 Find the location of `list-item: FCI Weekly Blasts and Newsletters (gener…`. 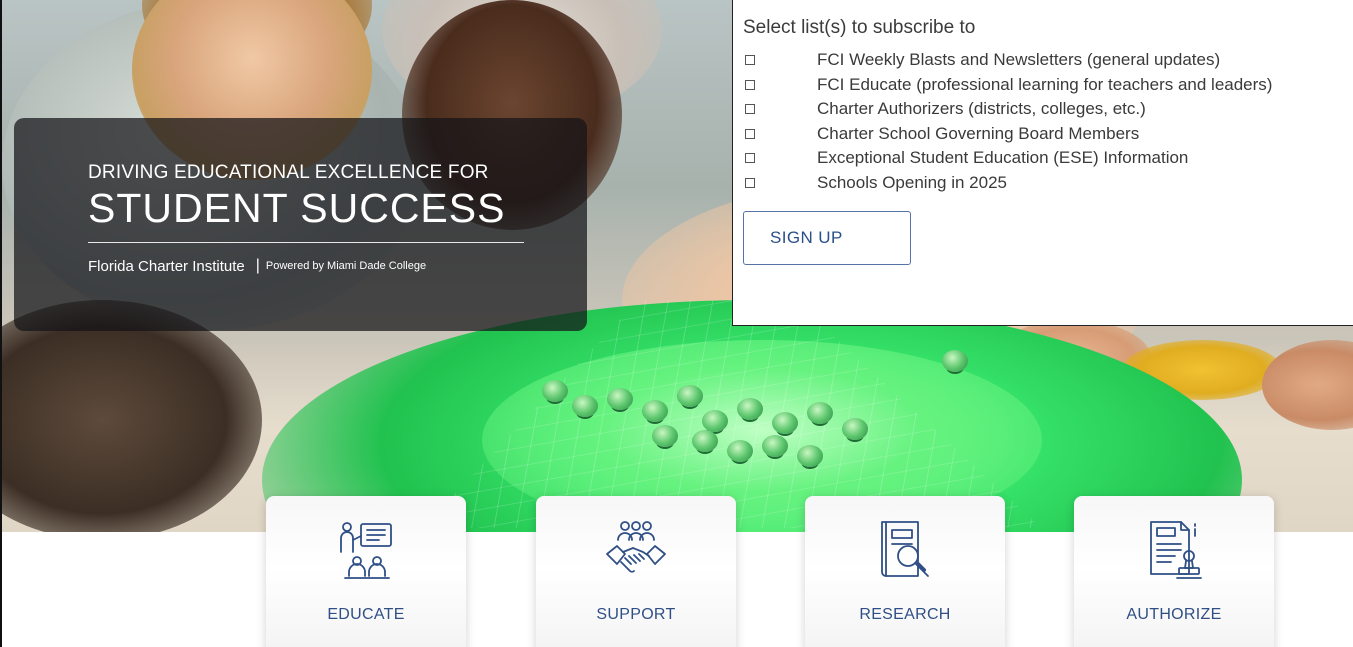

list-item: FCI Weekly Blasts and Newsletters (gener… is located at coordinates (1048, 60).